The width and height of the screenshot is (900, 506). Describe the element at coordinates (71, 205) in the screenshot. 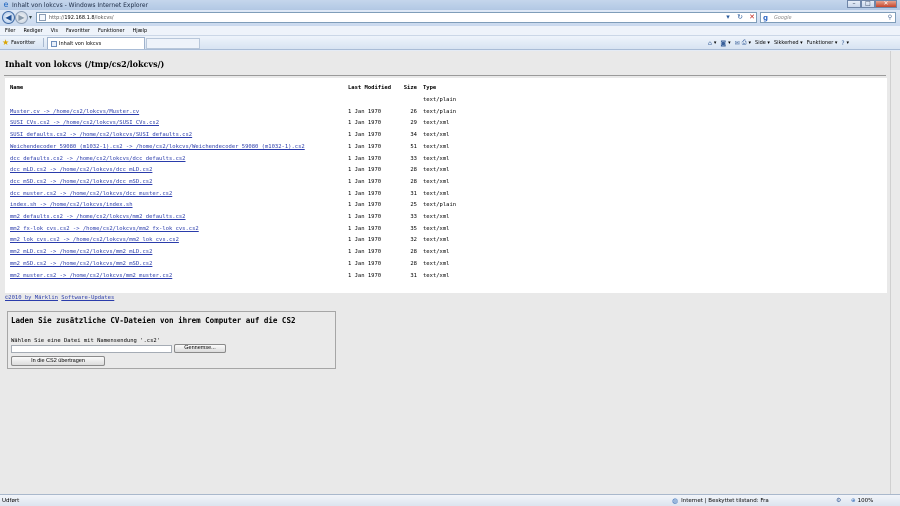

I see `file-link: index.sh -> /home/cs2/lokcvs/index.sh` at that location.